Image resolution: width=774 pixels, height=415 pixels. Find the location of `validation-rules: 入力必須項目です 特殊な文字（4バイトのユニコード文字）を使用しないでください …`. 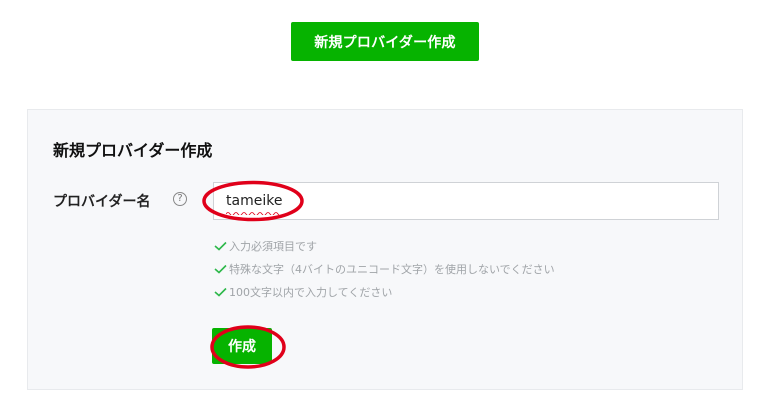

validation-rules: 入力必須項目です 特殊な文字（4バイトのユニコード文字）を使用しないでください … is located at coordinates (384, 268).